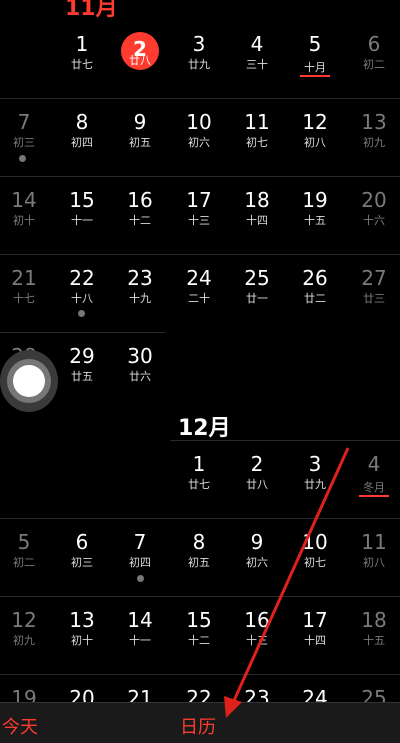 The image size is (400, 743). I want to click on day-cell: 15 十二, so click(199, 628).